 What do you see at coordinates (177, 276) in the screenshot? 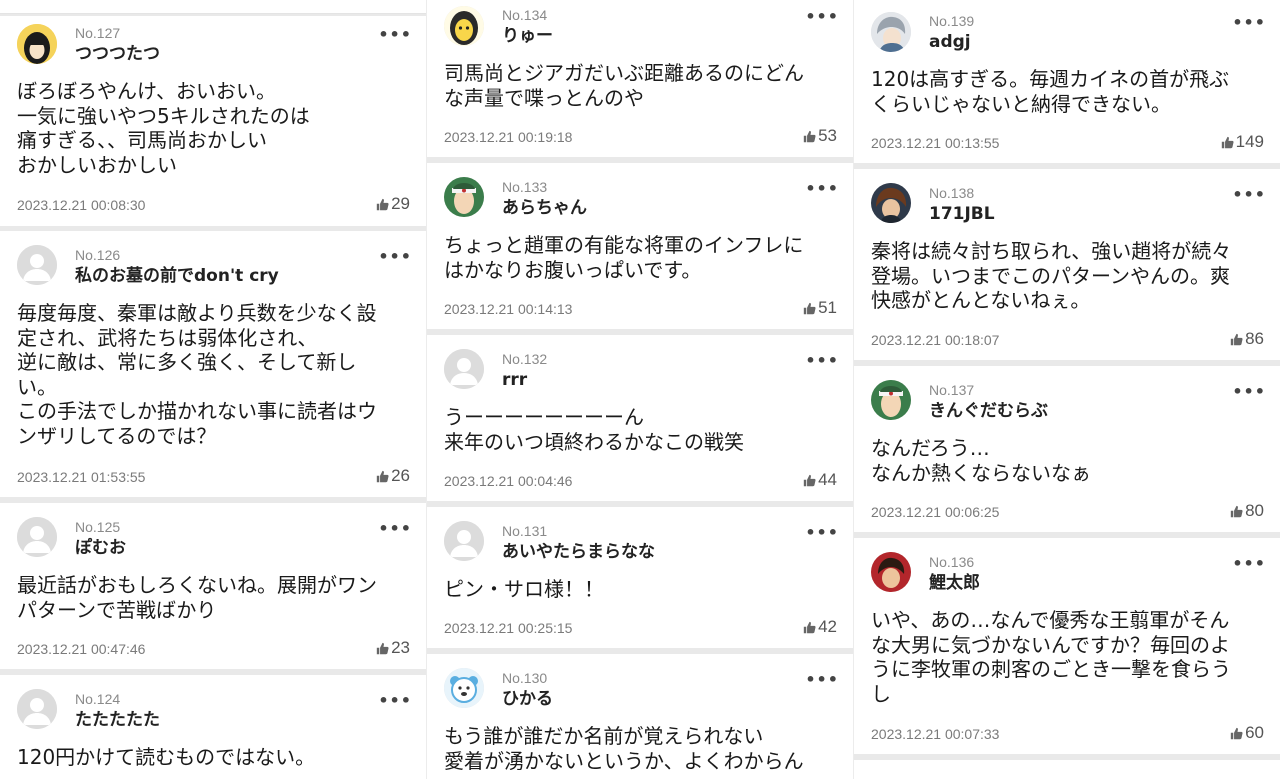
I see `username: 私のお墓の前でdon't cry` at bounding box center [177, 276].